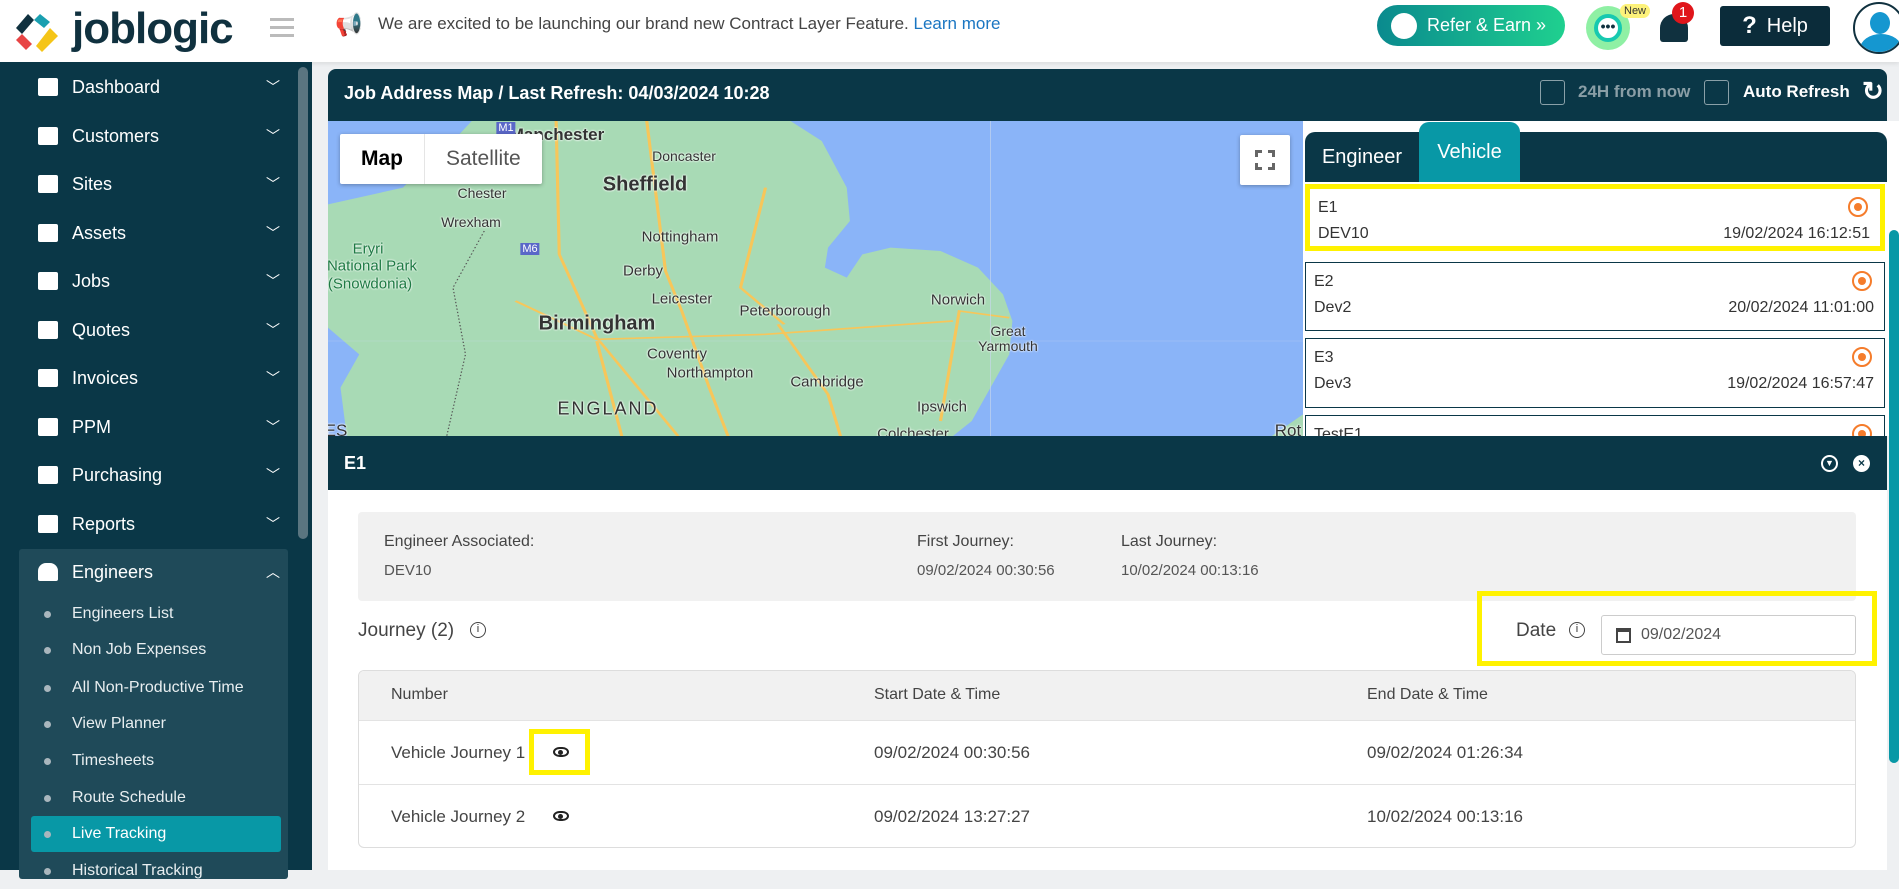 The height and width of the screenshot is (889, 1899). What do you see at coordinates (957, 23) in the screenshot?
I see `learn-more-link: Learn more` at bounding box center [957, 23].